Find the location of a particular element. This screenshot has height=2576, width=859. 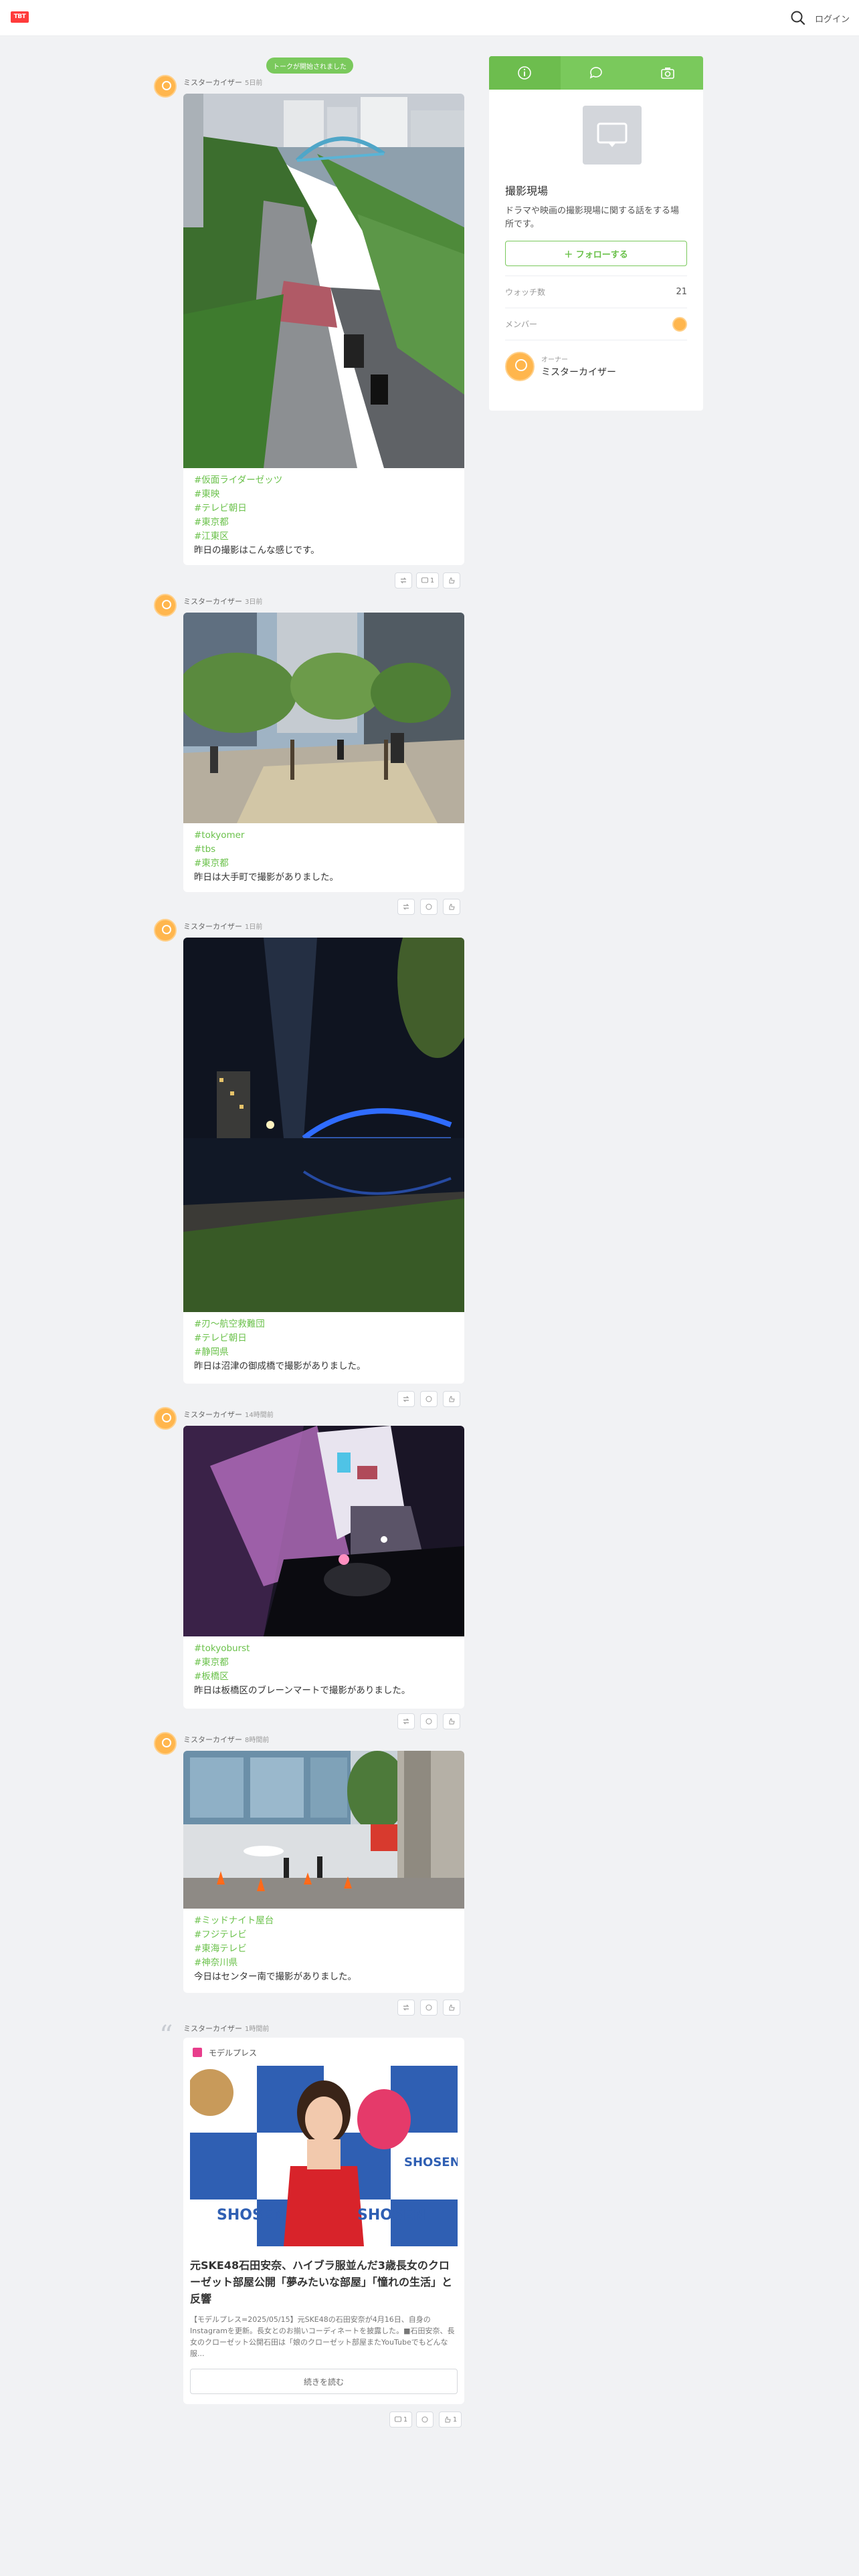

link-source: モデルプレス is located at coordinates (233, 2052).